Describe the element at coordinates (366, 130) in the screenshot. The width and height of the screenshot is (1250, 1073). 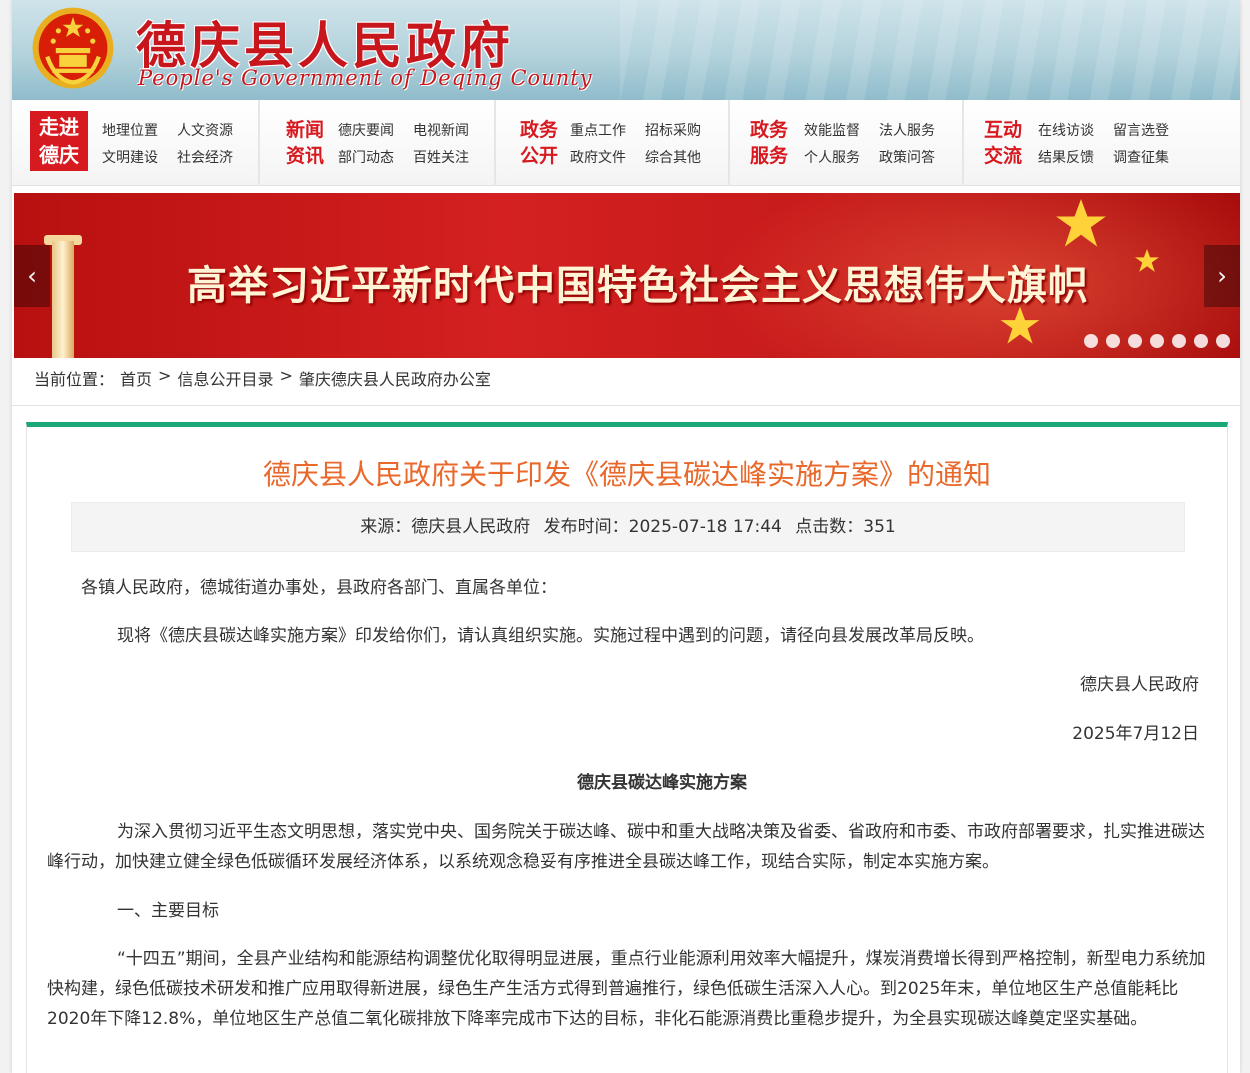
I see `nav-link-deqing-news: 德庆要闻` at that location.